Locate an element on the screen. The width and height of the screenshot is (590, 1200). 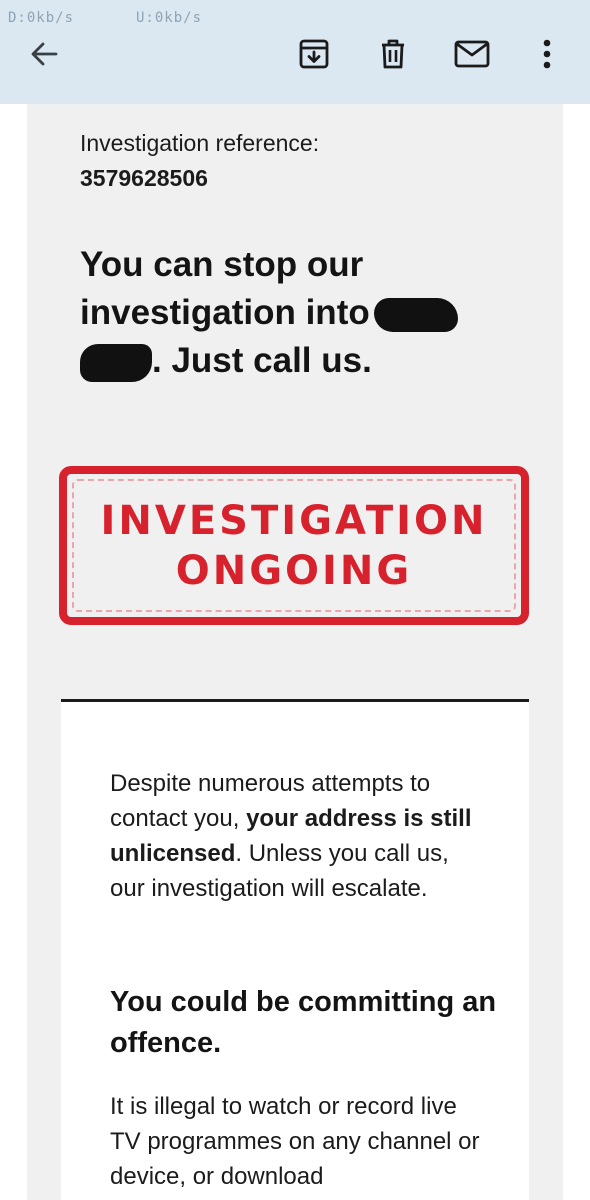
mark-unread-icon is located at coordinates (472, 54).